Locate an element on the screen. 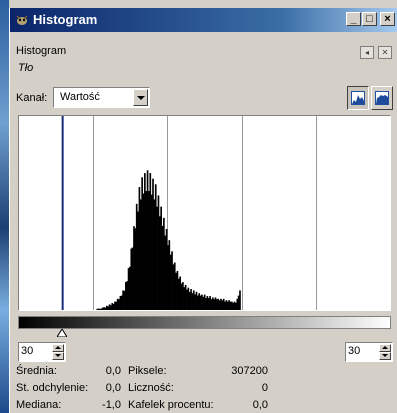  channel-select-value: Wartość is located at coordinates (80, 97).